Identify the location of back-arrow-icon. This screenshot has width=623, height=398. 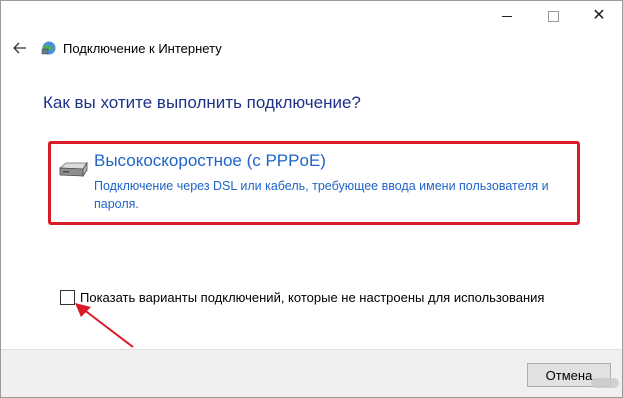
(19, 48).